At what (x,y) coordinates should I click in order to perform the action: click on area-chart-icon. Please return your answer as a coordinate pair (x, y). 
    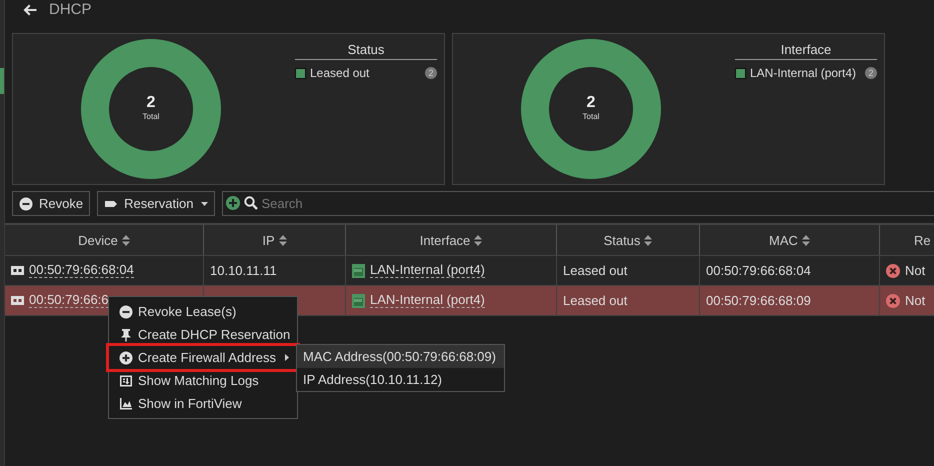
    Looking at the image, I should click on (126, 403).